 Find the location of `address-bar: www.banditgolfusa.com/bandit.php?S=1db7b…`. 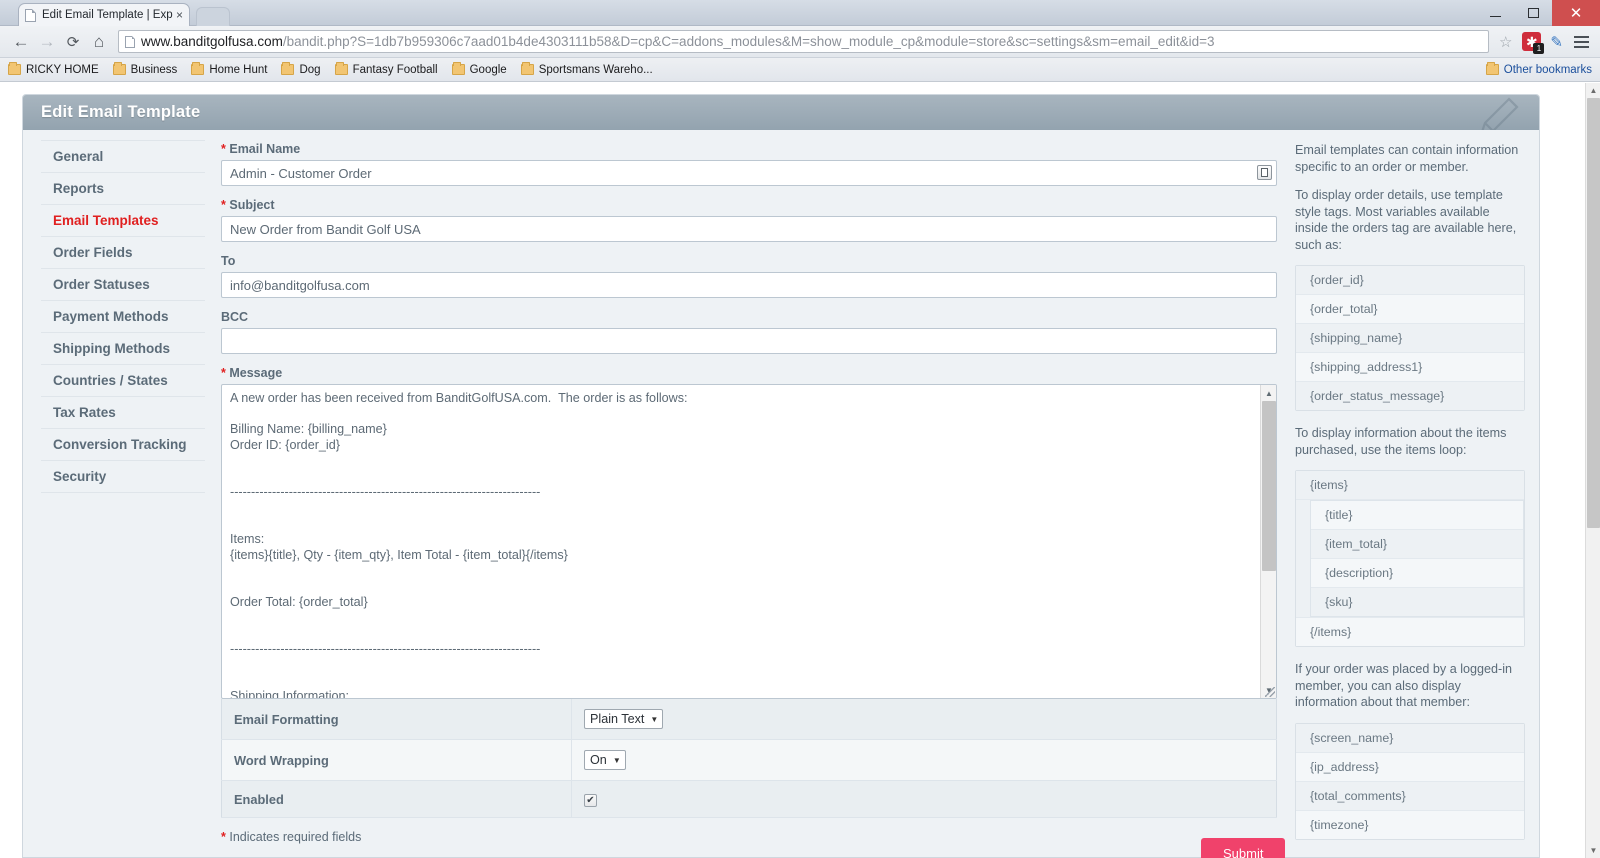

address-bar: www.banditgolfusa.com/bandit.php?S=1db7b… is located at coordinates (803, 41).